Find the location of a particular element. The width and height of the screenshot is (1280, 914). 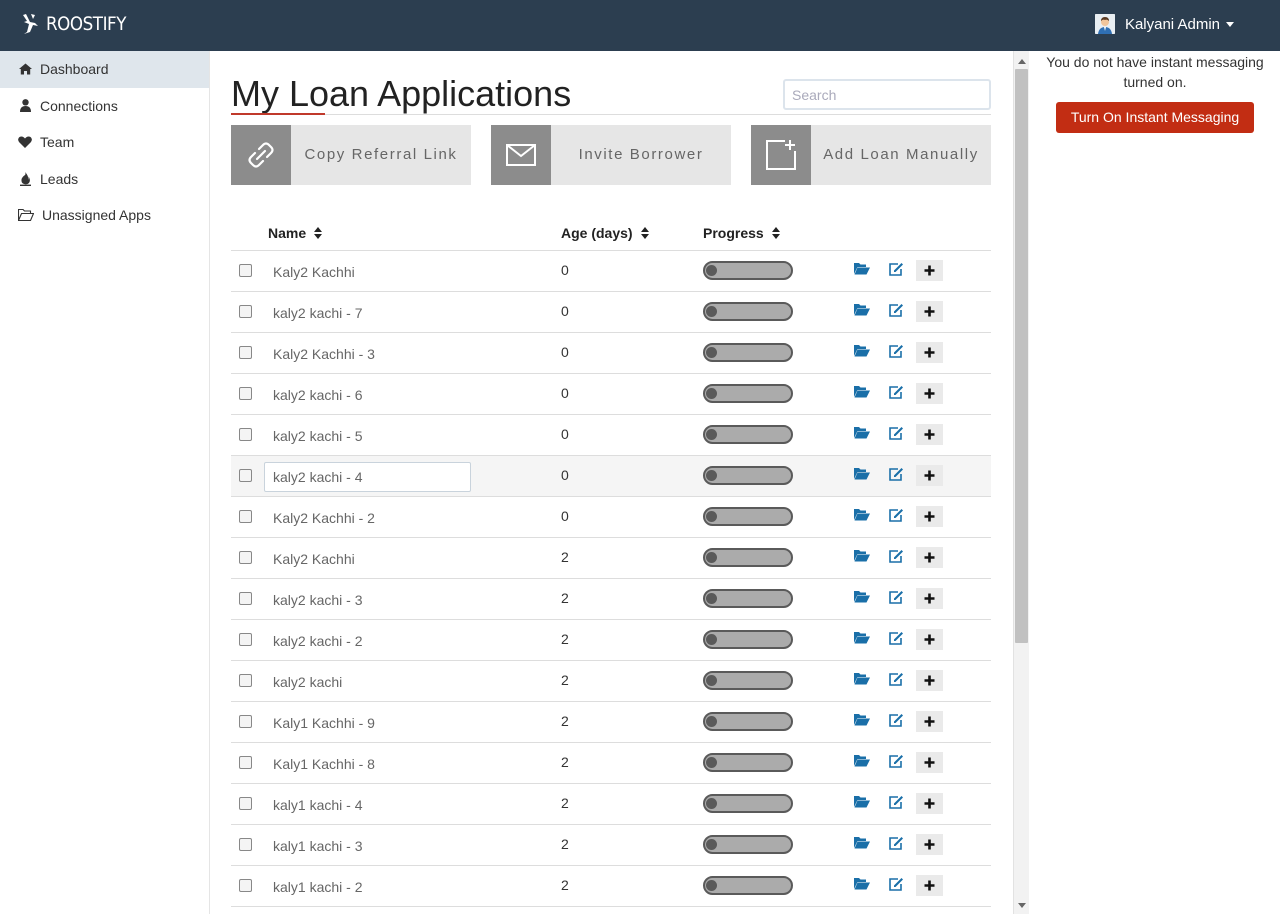

brand: ROOSTIFY is located at coordinates (78, 24).